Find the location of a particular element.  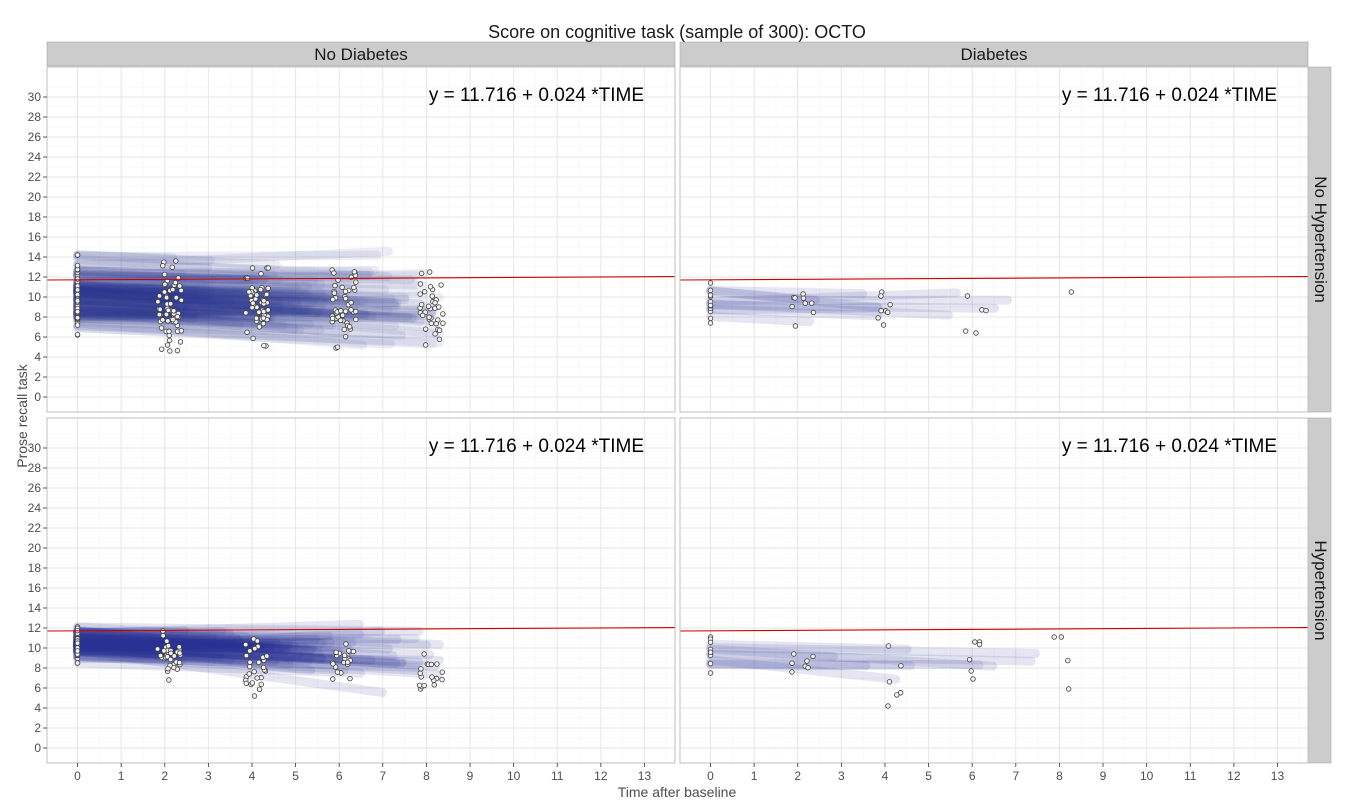

x-tick-label: 8 is located at coordinates (426, 776).